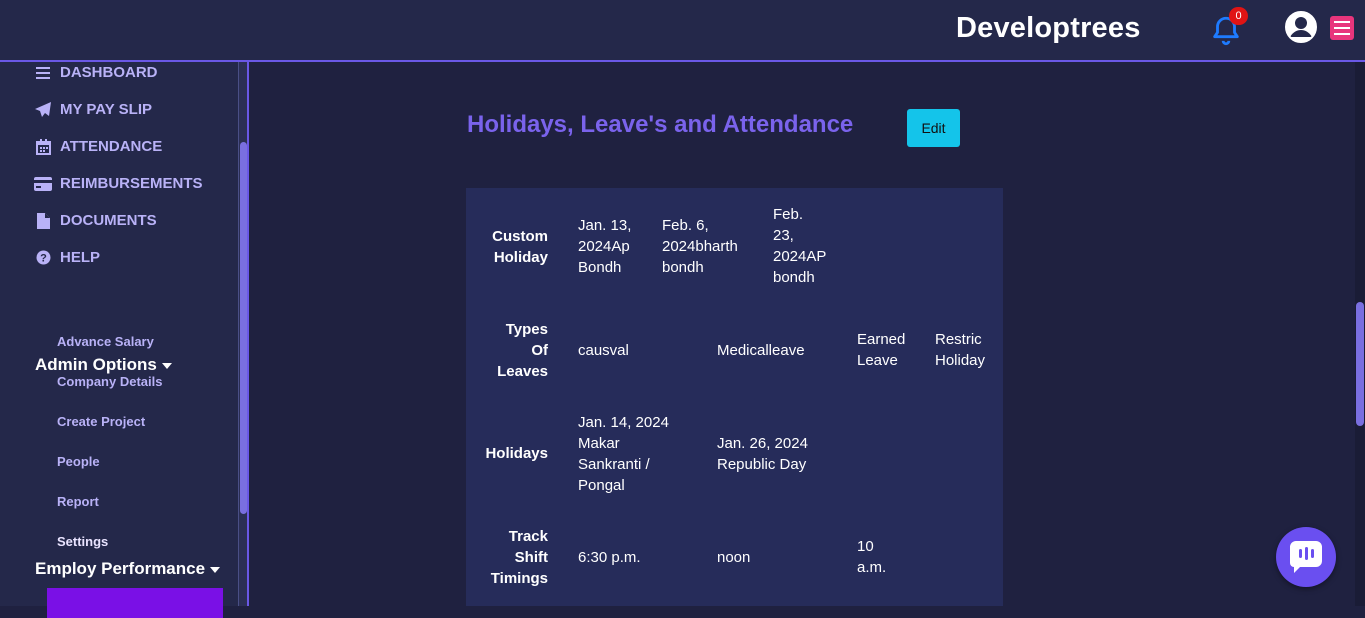  I want to click on main-scrollbar, so click(1360, 334).